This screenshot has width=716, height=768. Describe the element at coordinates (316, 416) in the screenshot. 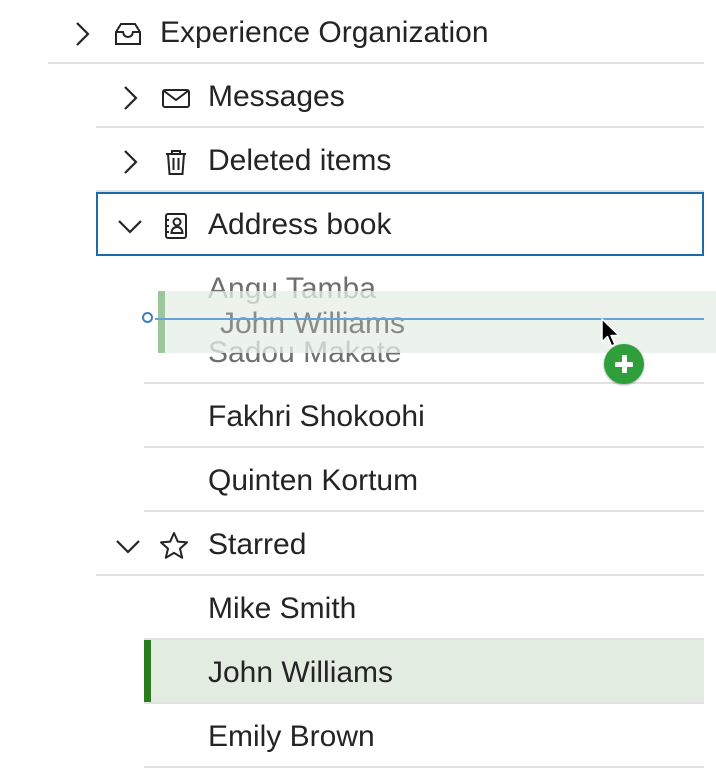

I see `contact-name: Fakhri Shokoohi` at that location.